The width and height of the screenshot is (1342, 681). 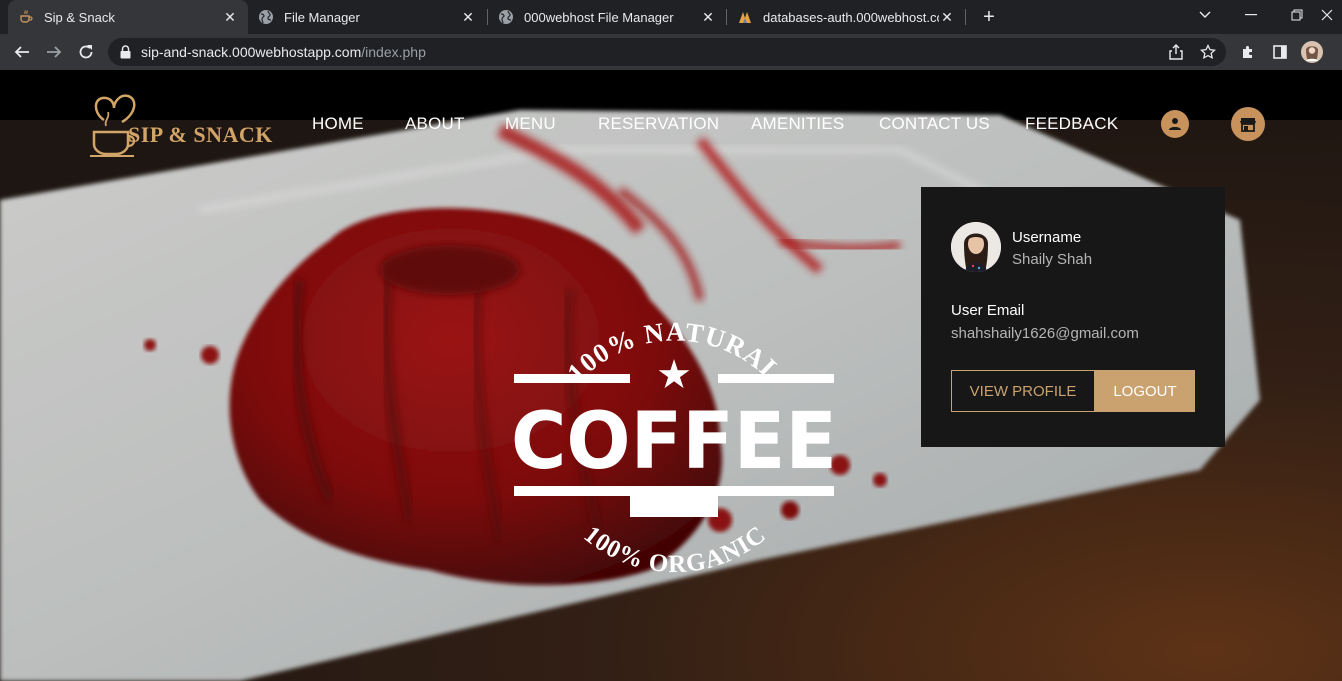 I want to click on forward-arrow-icon, so click(x=54, y=52).